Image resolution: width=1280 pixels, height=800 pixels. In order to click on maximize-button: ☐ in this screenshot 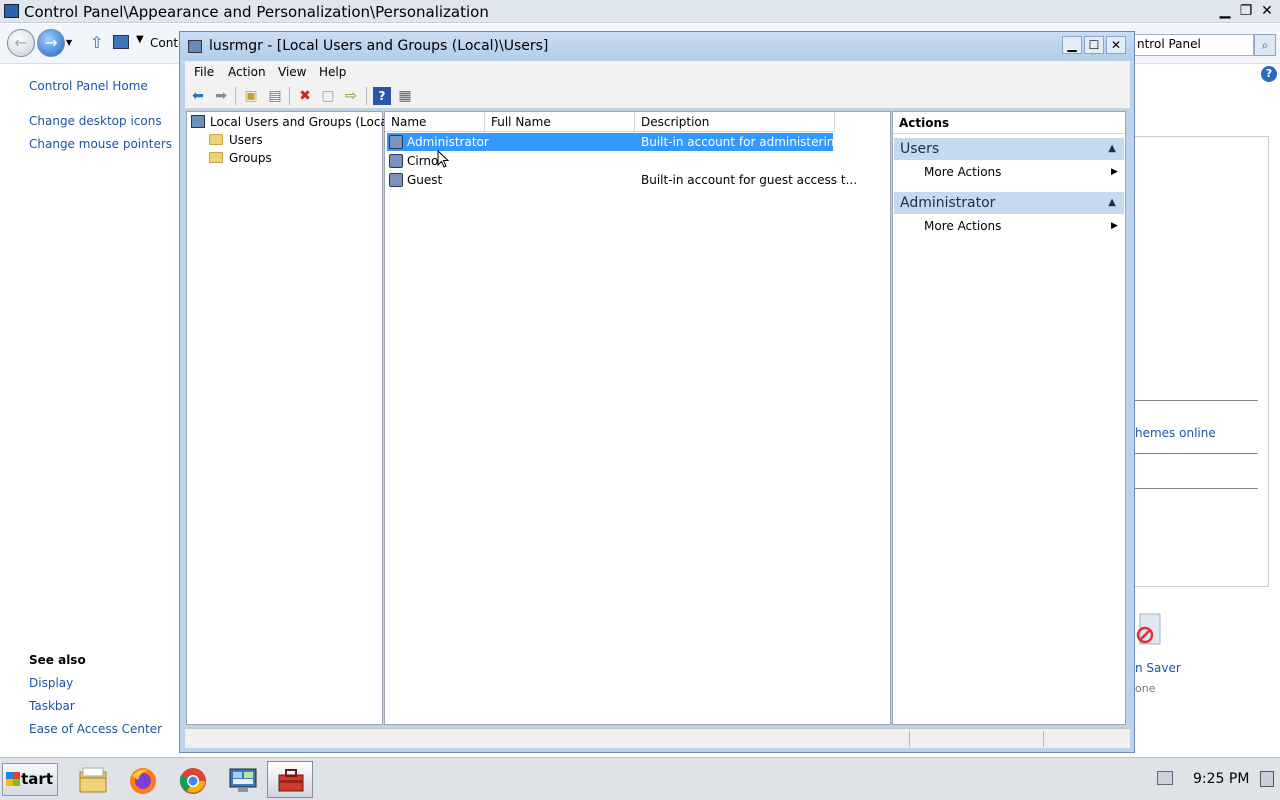, I will do `click(1094, 45)`.